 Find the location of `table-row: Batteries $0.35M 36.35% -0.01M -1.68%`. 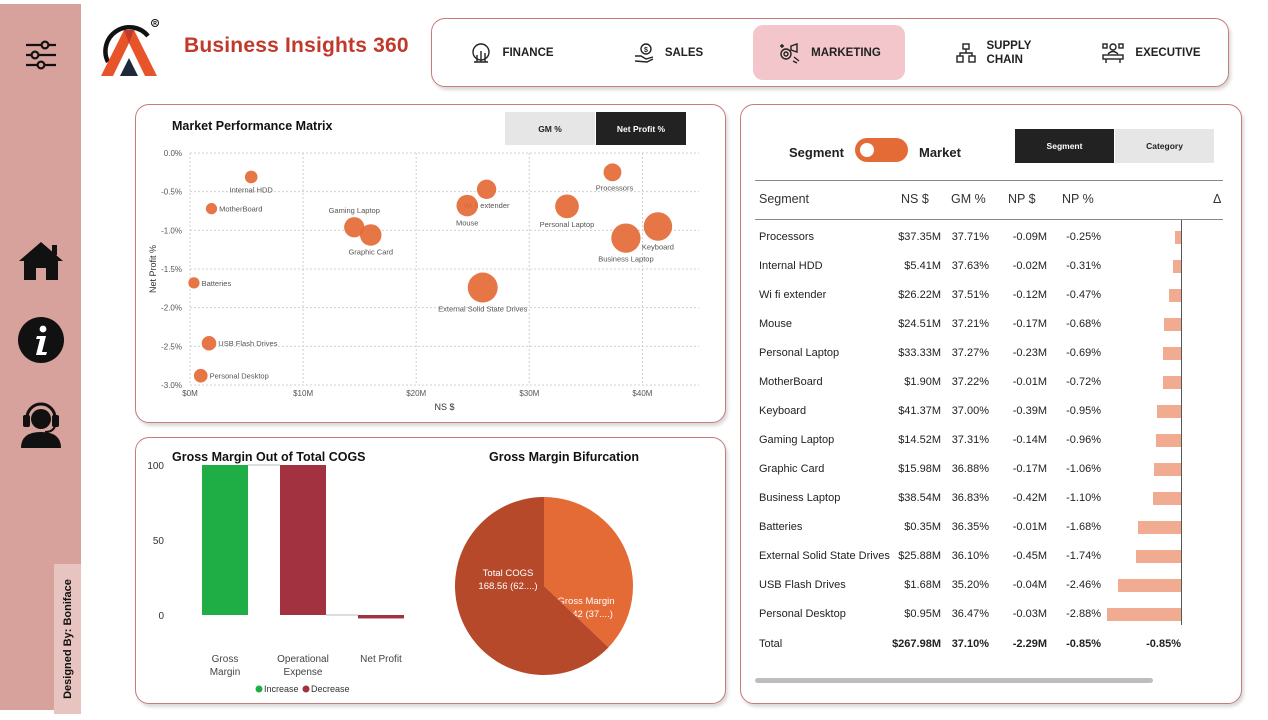

table-row: Batteries $0.35M 36.35% -0.01M -1.68% is located at coordinates (989, 527).